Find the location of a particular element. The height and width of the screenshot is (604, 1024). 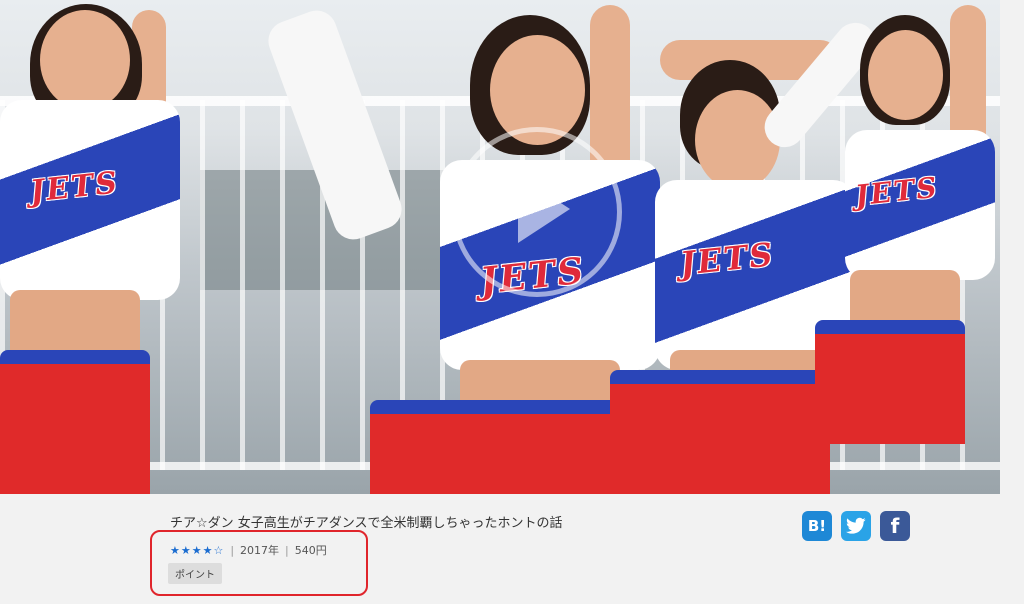

twitter-share-button is located at coordinates (856, 526).